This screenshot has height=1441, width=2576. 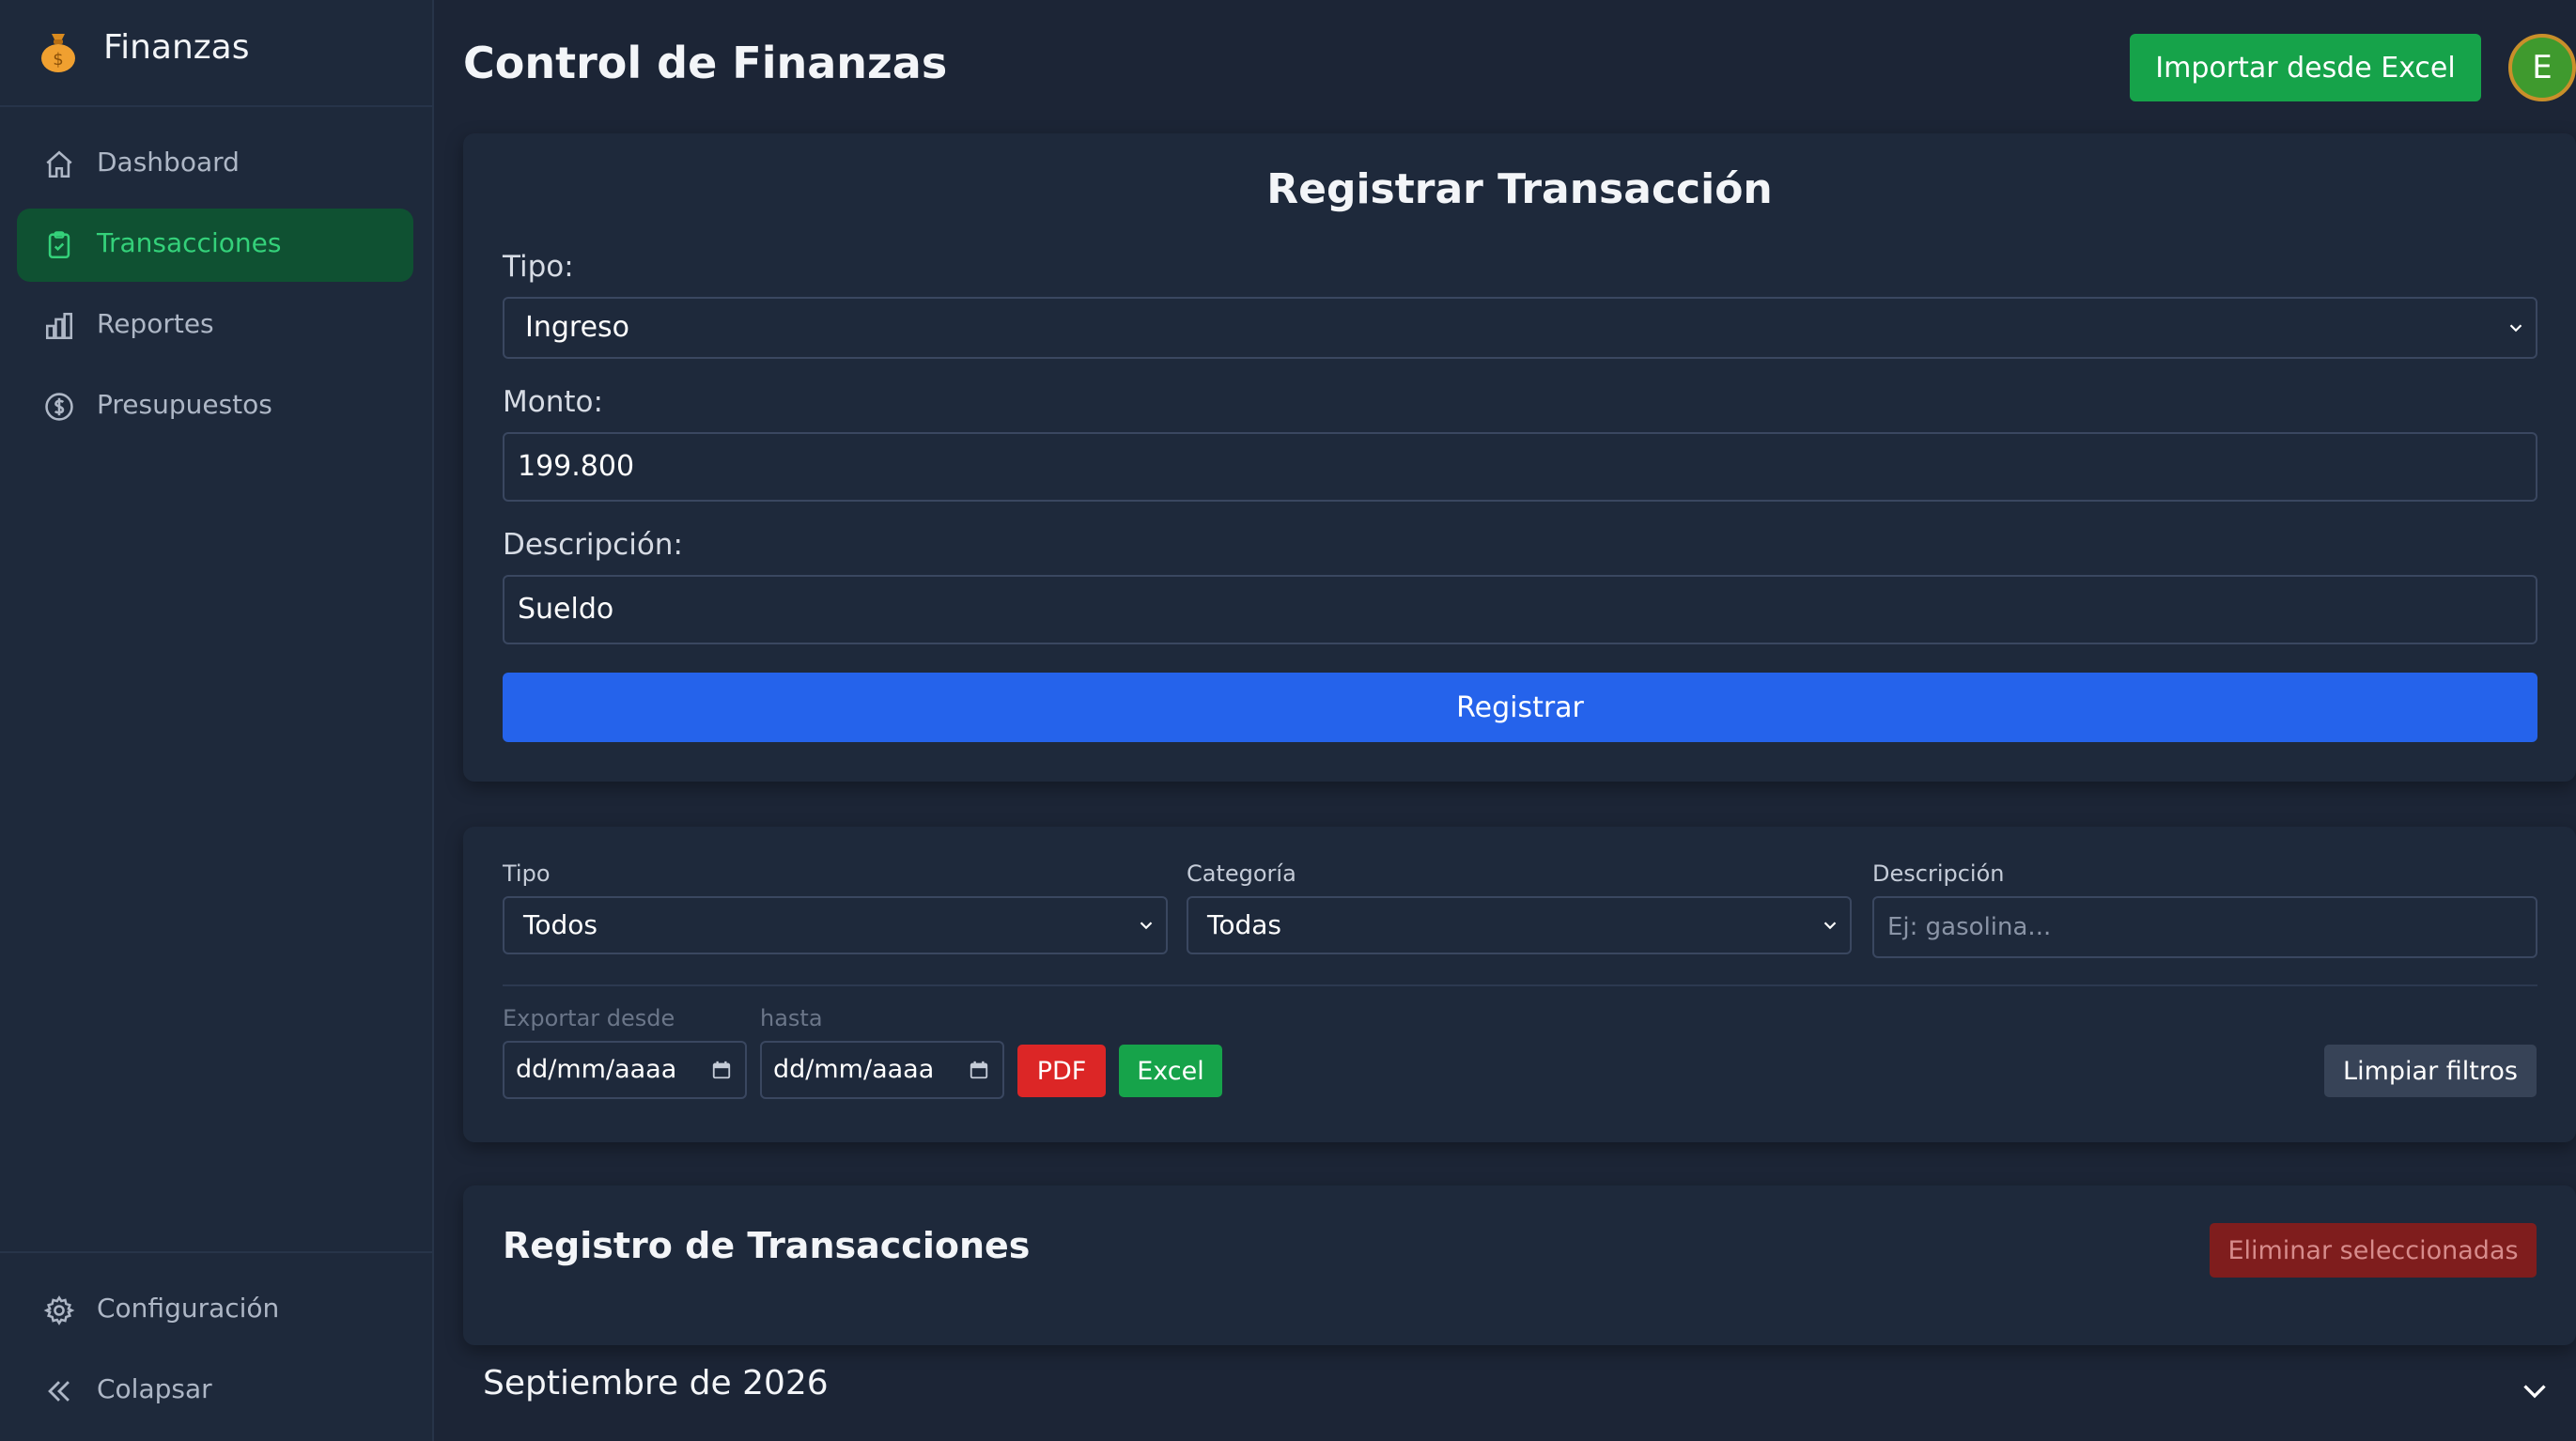 I want to click on list-title: Registro de Transacciones, so click(x=767, y=1245).